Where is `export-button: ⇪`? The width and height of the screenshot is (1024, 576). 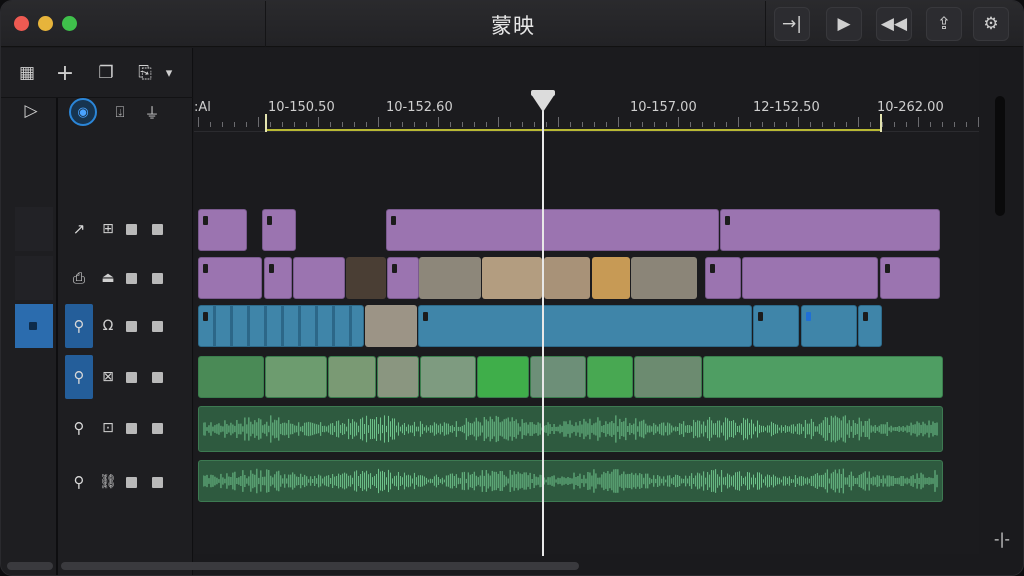
export-button: ⇪ is located at coordinates (944, 24).